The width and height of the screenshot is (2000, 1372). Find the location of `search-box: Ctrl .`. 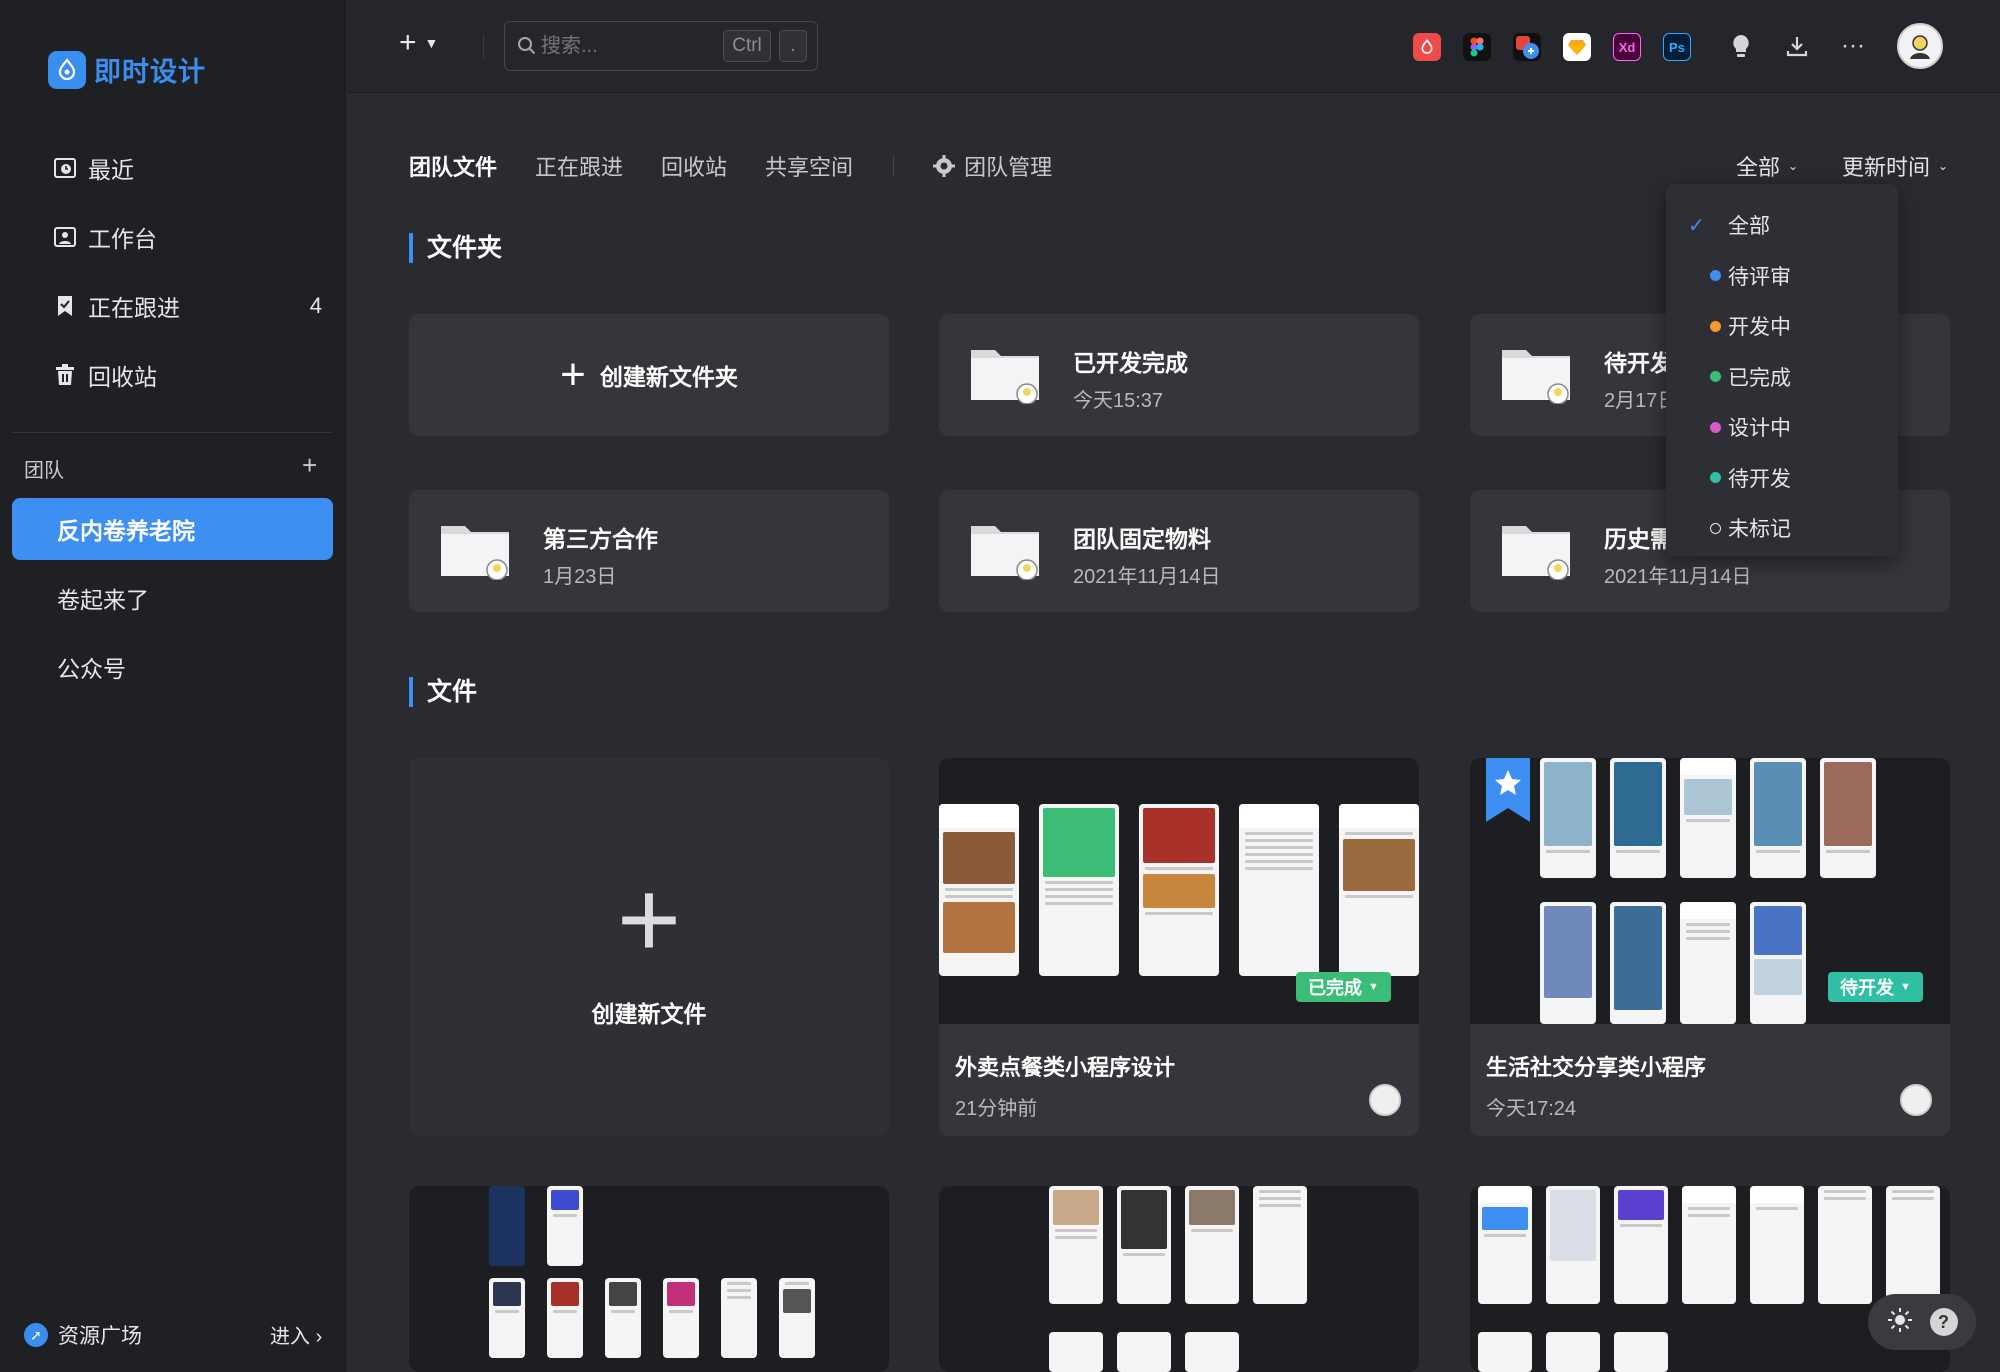

search-box: Ctrl . is located at coordinates (661, 46).